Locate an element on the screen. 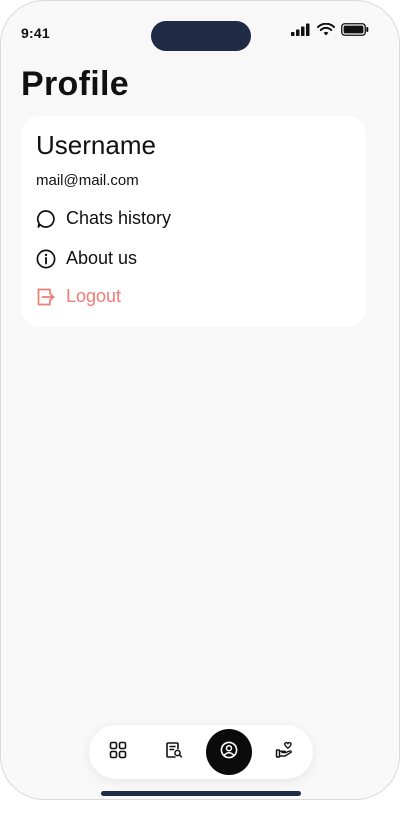 The image size is (400, 823). hand-heart-icon is located at coordinates (284, 752).